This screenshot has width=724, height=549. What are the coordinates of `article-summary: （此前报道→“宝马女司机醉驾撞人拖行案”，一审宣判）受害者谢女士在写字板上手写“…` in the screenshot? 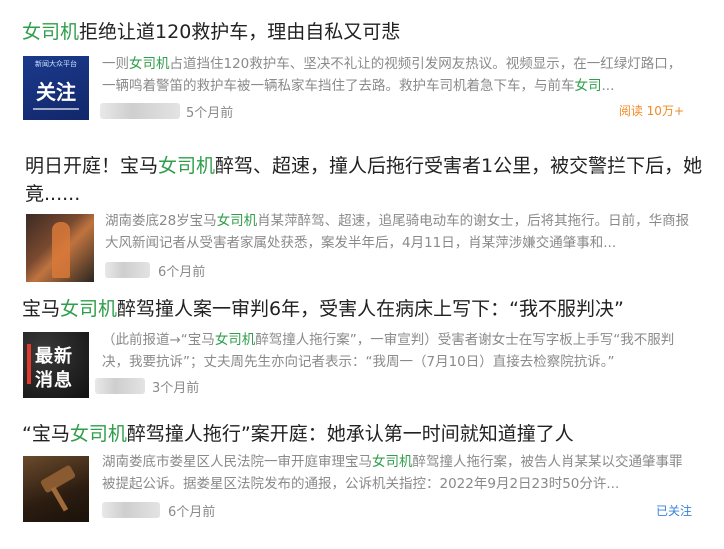 It's located at (388, 351).